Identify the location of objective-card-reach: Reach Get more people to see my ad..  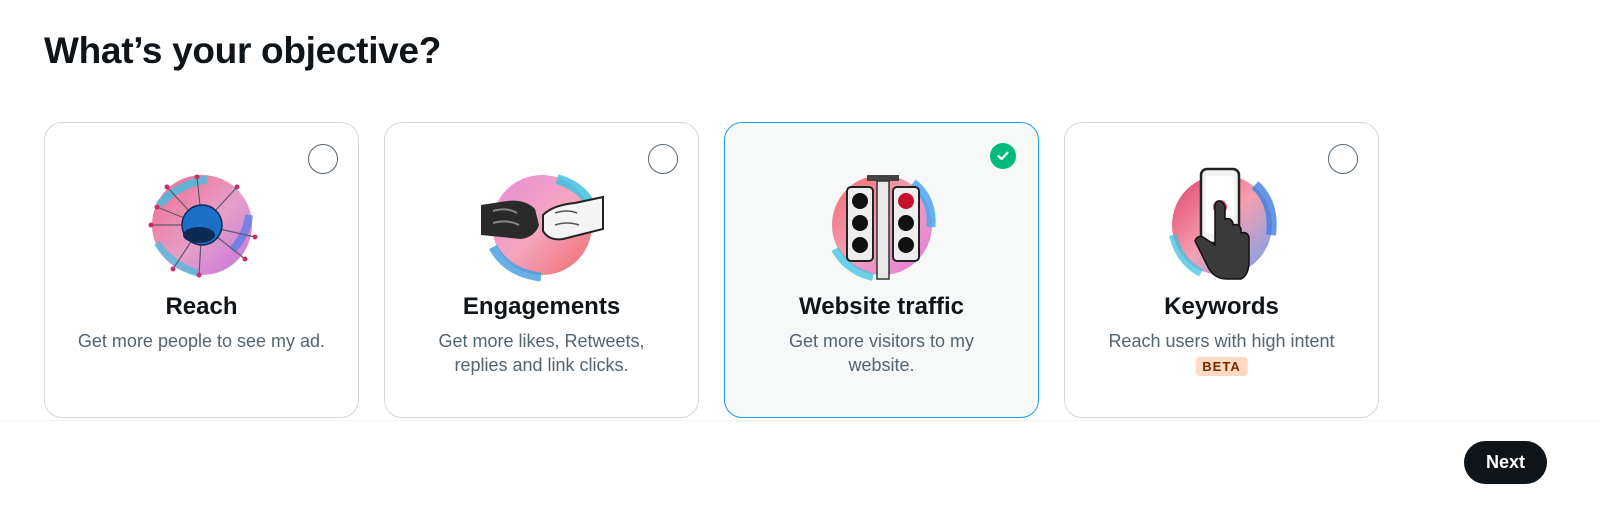
(201, 270).